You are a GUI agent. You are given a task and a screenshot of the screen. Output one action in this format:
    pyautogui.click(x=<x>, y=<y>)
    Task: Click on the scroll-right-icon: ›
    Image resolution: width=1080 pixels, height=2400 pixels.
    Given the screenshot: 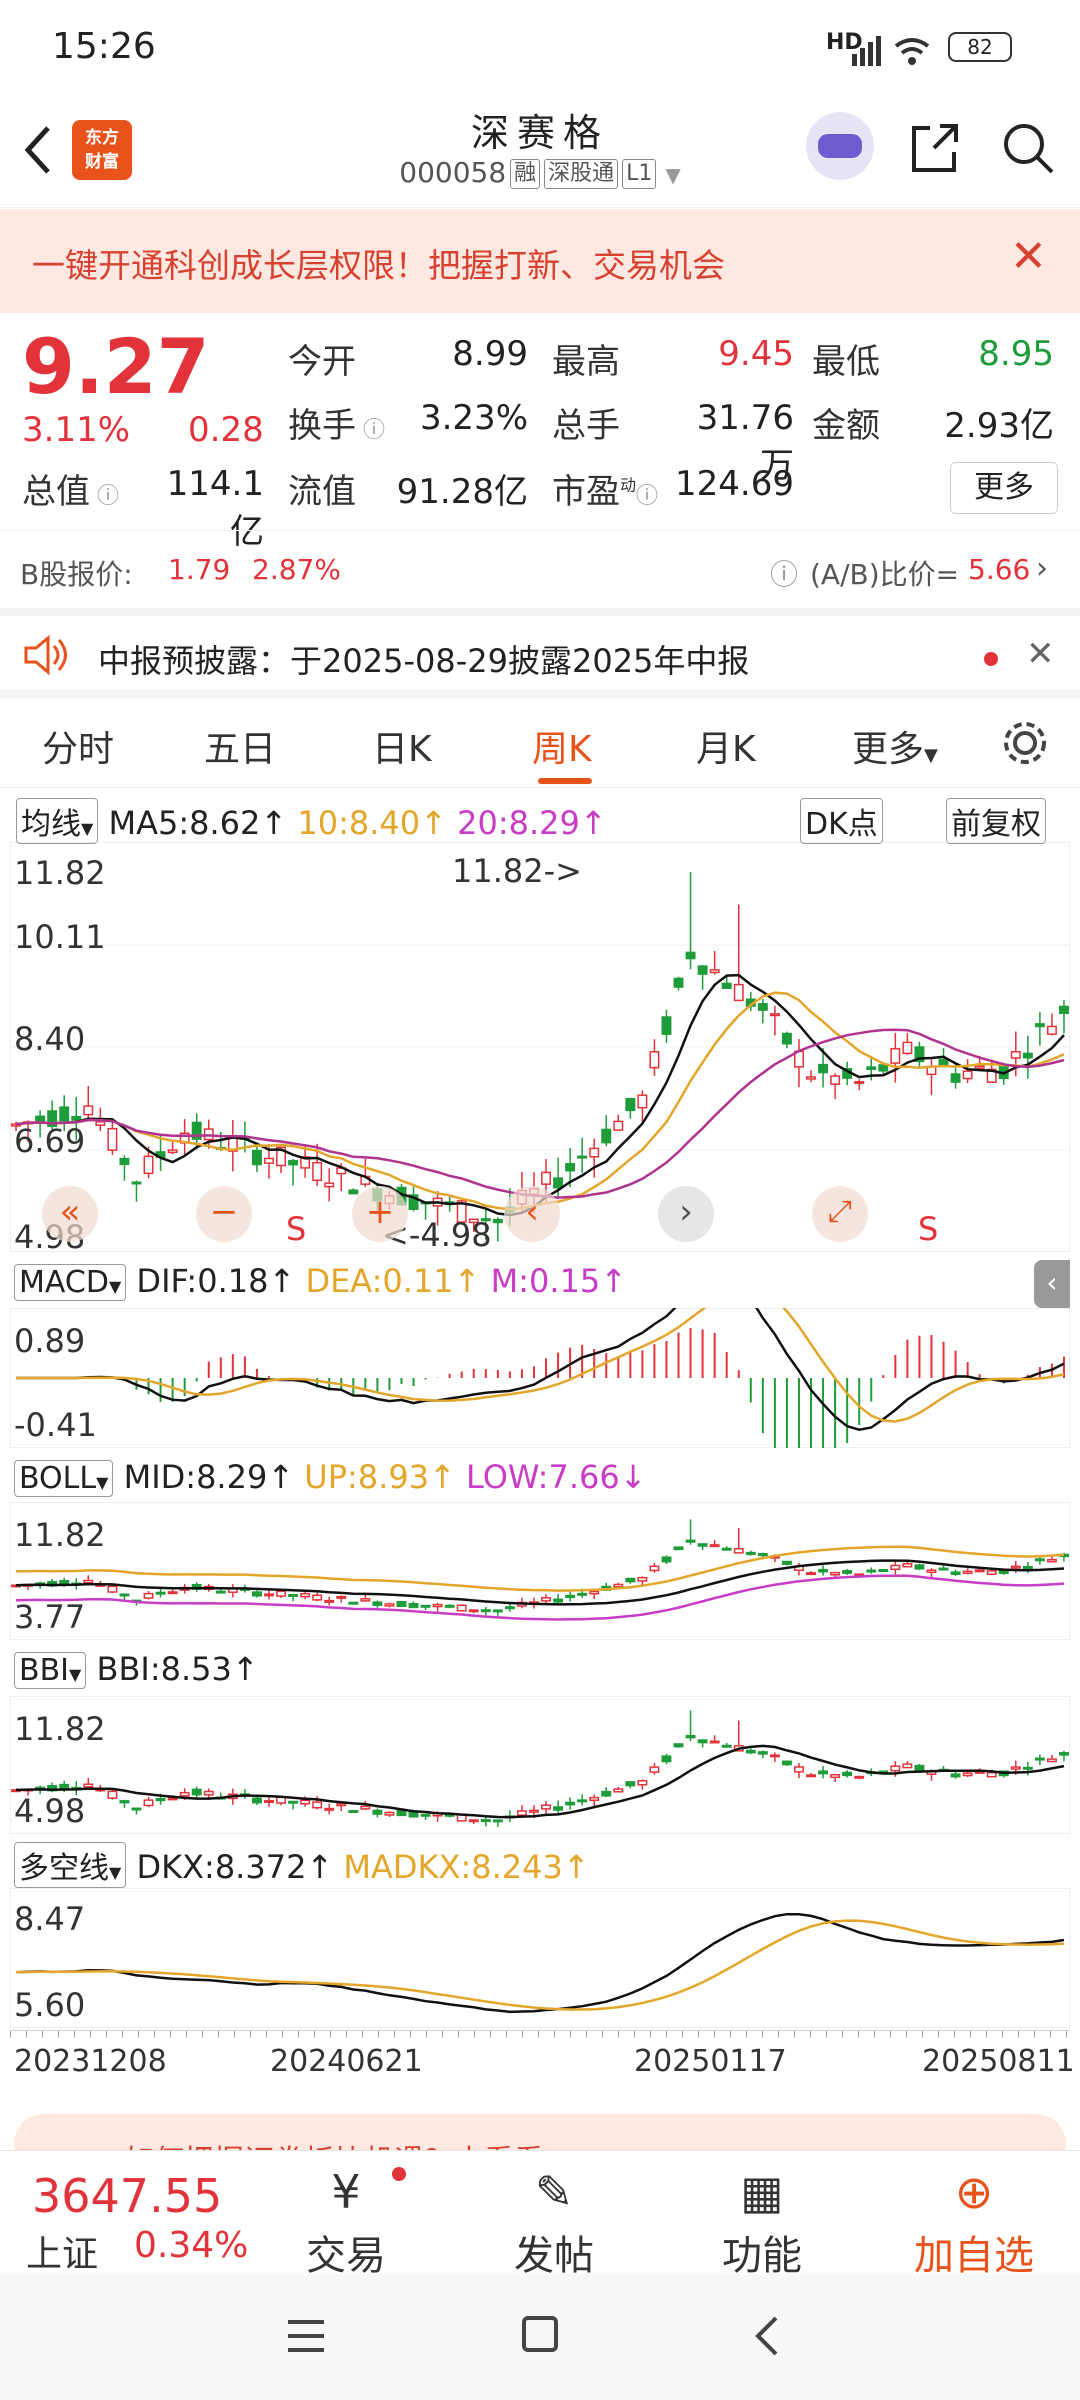 What is the action you would take?
    pyautogui.click(x=686, y=1214)
    